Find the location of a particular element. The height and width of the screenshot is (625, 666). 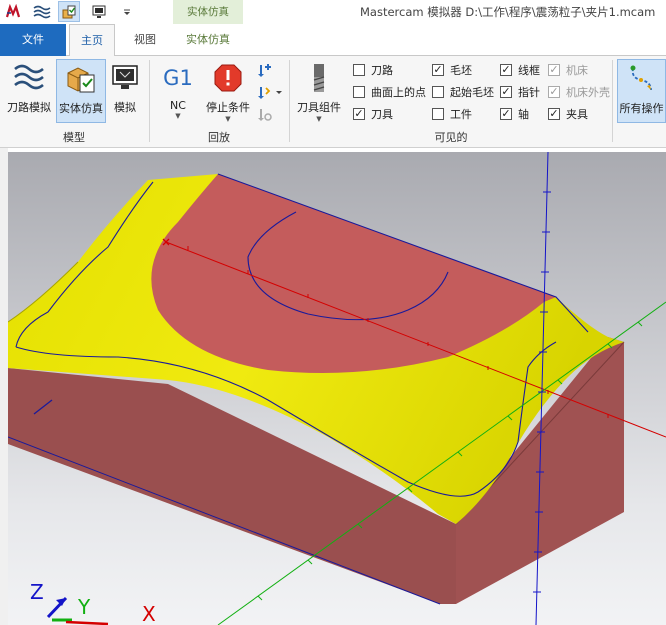

tool-assembly-button: 刀具组件 ▼ is located at coordinates (319, 91).